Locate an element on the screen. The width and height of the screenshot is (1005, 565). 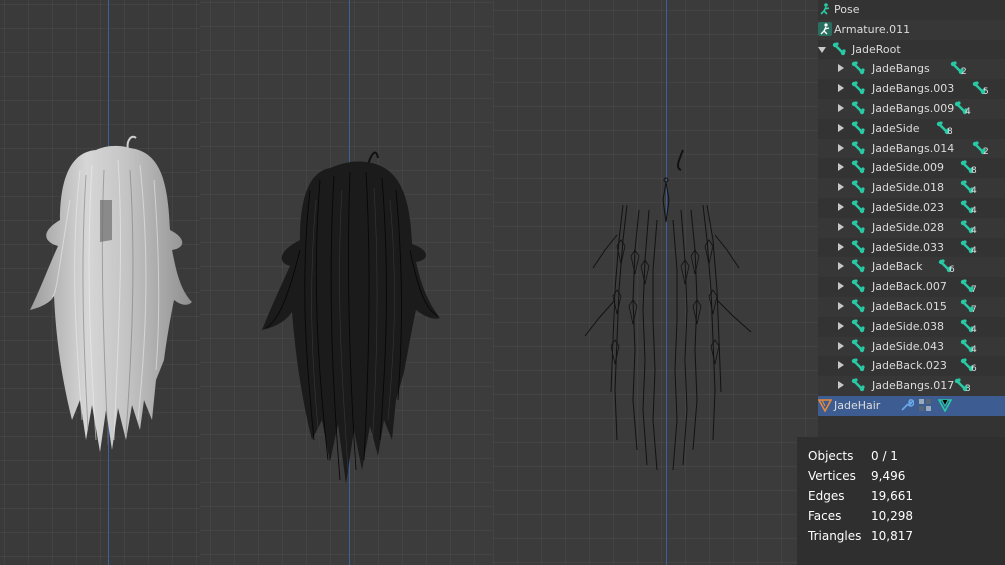
outliner-row-jadeside-018: JadeSide.018 4 is located at coordinates (911, 188).